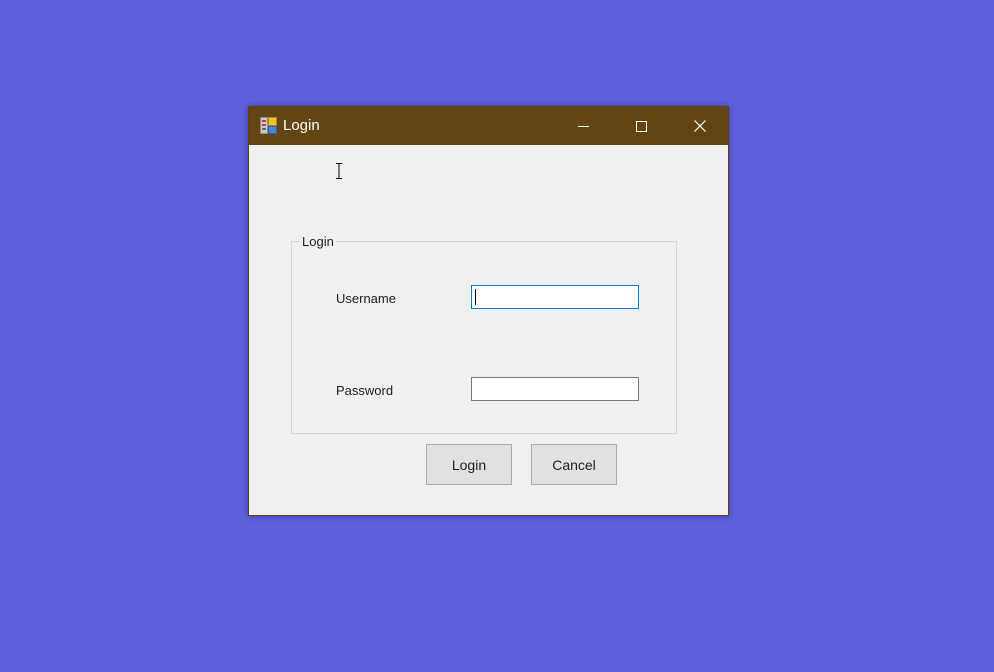 This screenshot has height=672, width=994. Describe the element at coordinates (301, 125) in the screenshot. I see `window-title: Login` at that location.